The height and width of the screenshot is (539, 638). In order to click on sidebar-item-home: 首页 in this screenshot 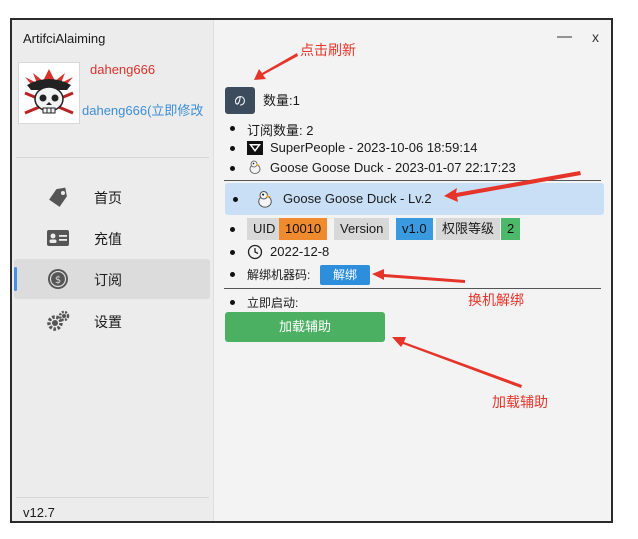, I will do `click(112, 197)`.